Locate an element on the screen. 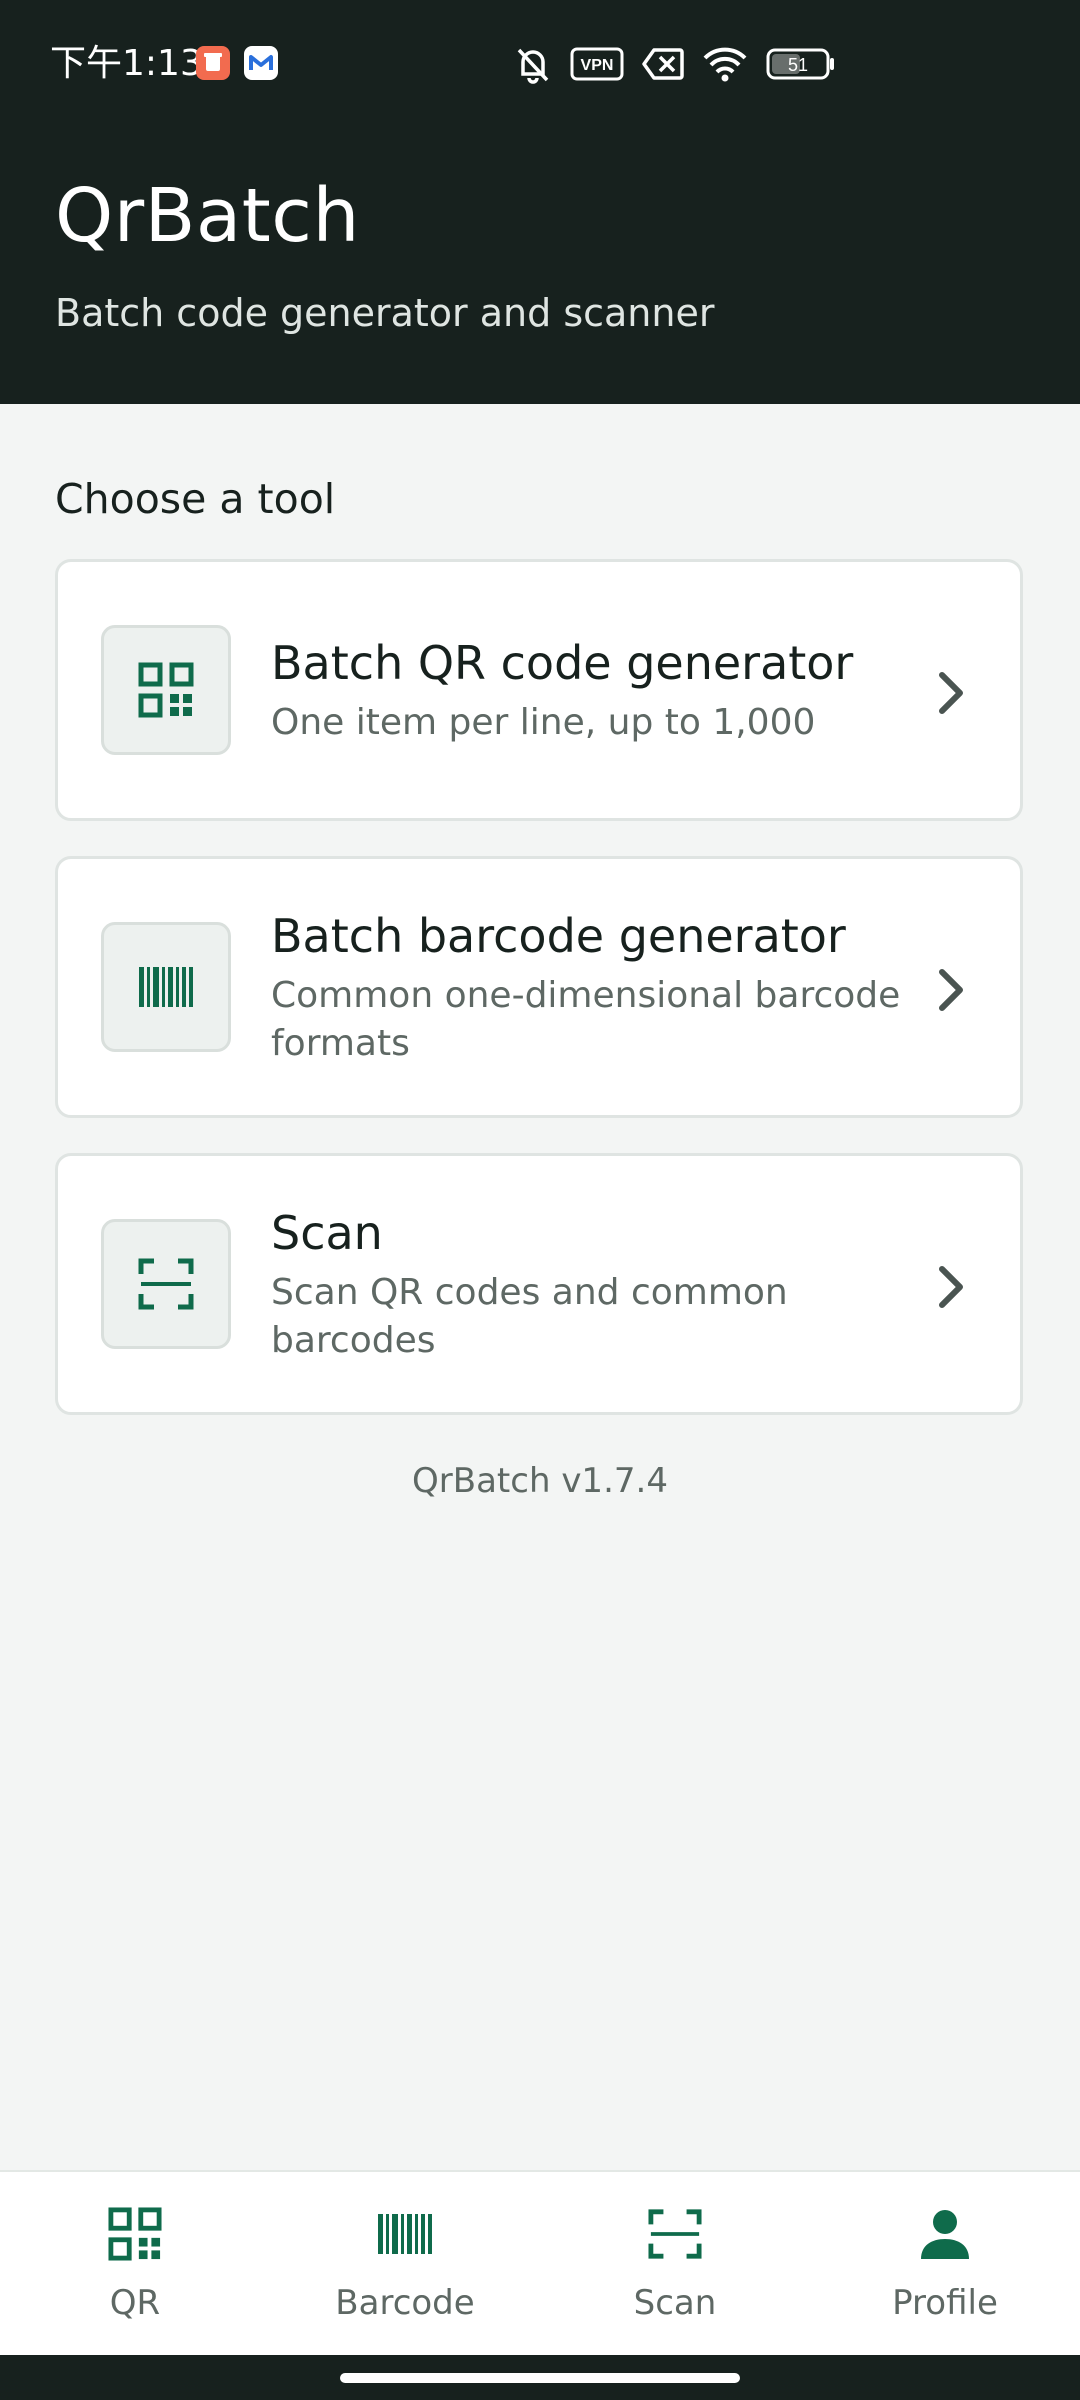 The width and height of the screenshot is (1080, 2400). nav-item-qr: QR is located at coordinates (135, 2263).